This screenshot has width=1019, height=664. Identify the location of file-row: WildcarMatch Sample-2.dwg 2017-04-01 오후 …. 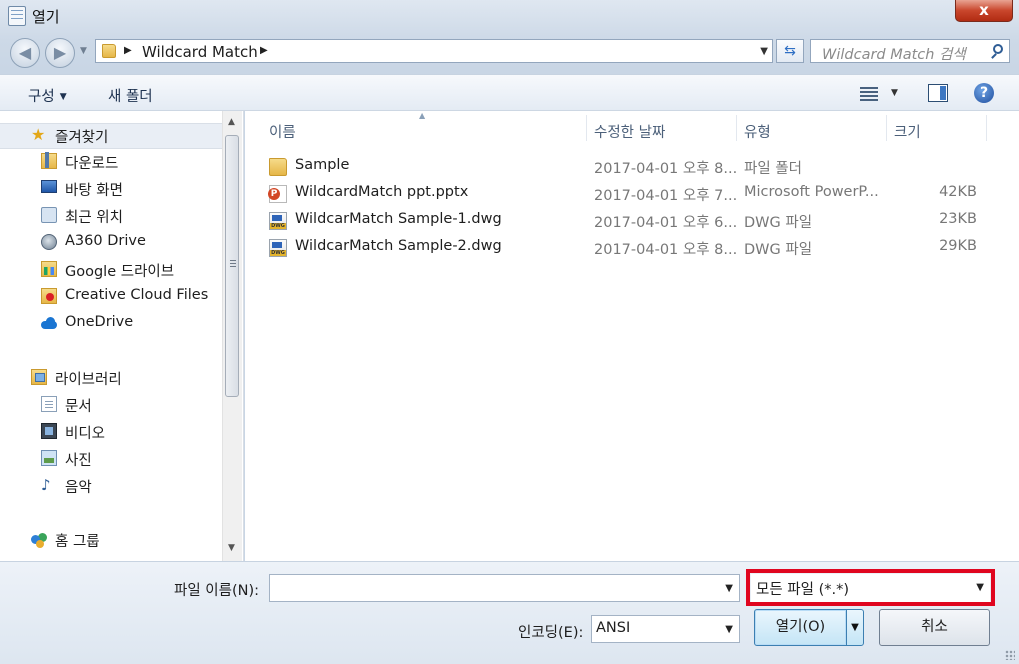
(636, 248).